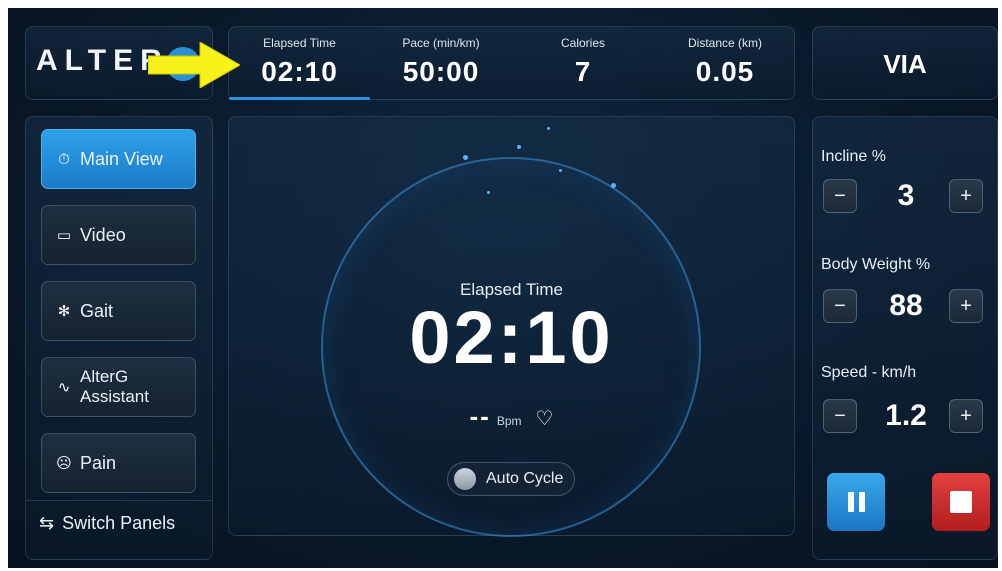 This screenshot has height=571, width=1002. Describe the element at coordinates (64, 159) in the screenshot. I see `timer-icon: ⏱` at that location.